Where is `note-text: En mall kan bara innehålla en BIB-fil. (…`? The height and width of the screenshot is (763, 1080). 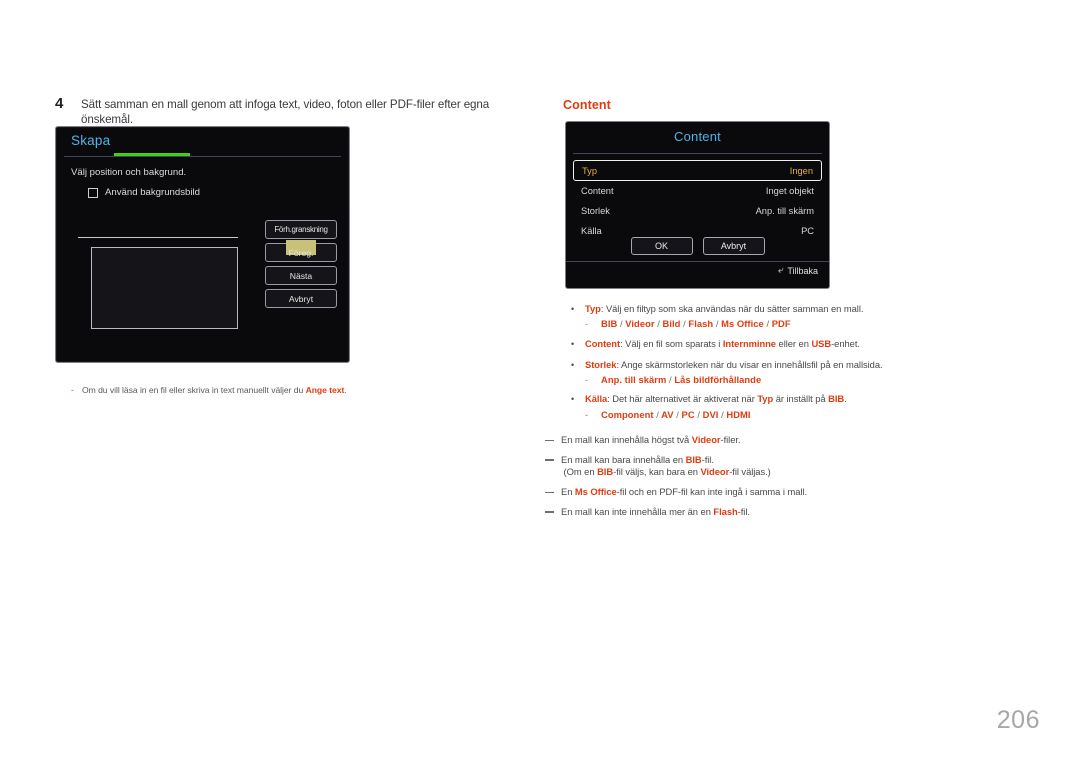
note-text: En mall kan bara innehålla en BIB-fil. (… is located at coordinates (666, 465).